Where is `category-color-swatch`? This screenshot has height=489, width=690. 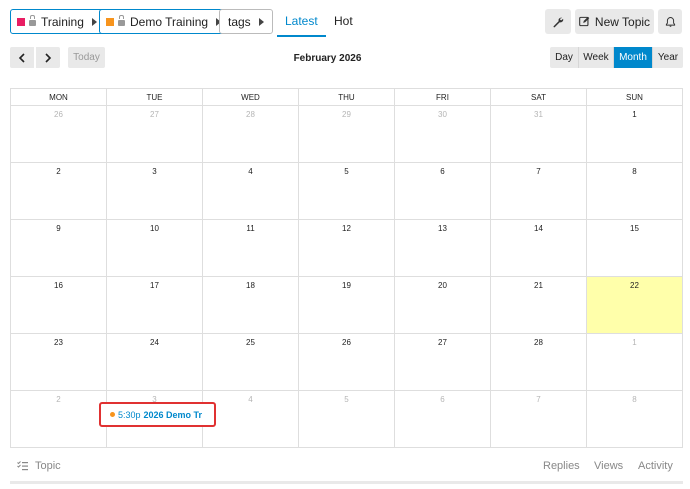
category-color-swatch is located at coordinates (110, 21).